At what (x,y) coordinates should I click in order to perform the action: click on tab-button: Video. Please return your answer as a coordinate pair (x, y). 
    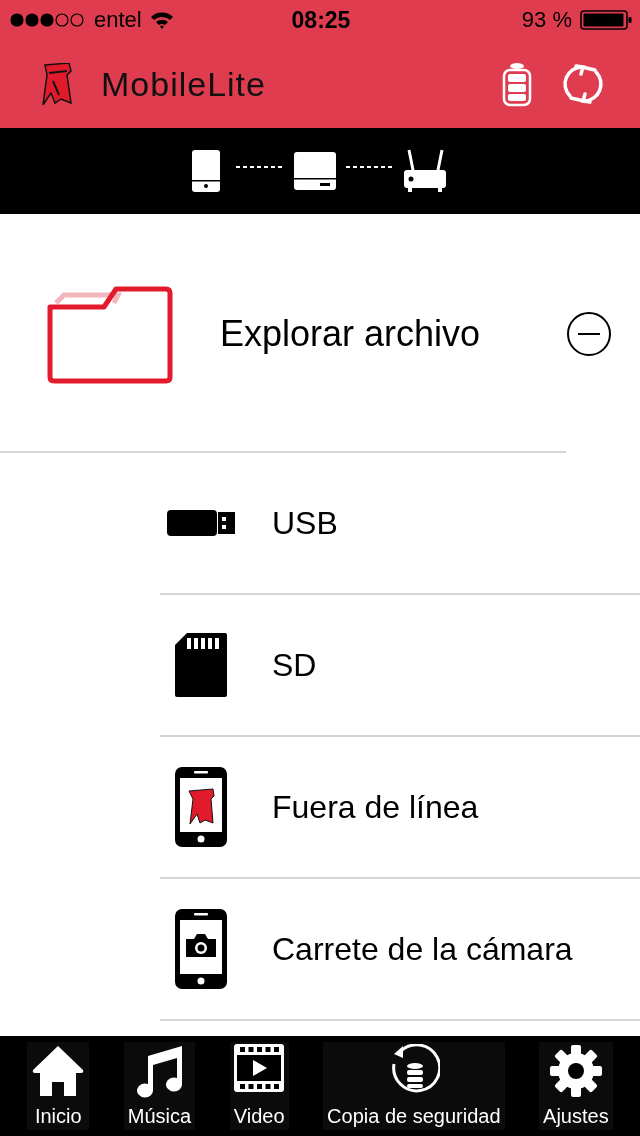
    Looking at the image, I should click on (259, 1086).